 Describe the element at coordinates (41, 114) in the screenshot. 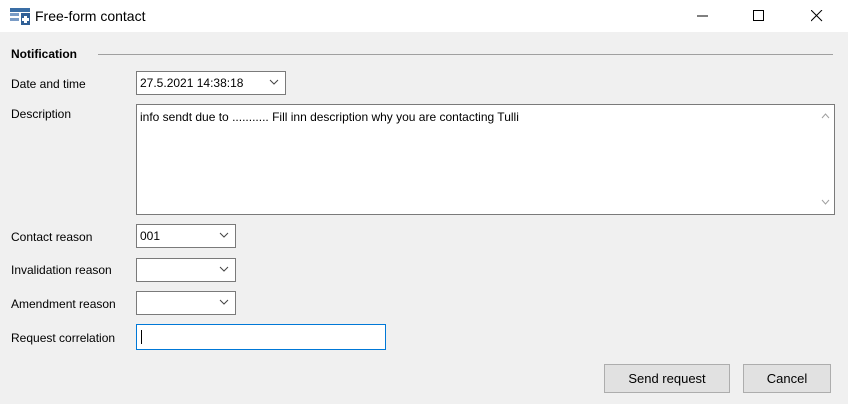

I see `description-label: Description` at that location.